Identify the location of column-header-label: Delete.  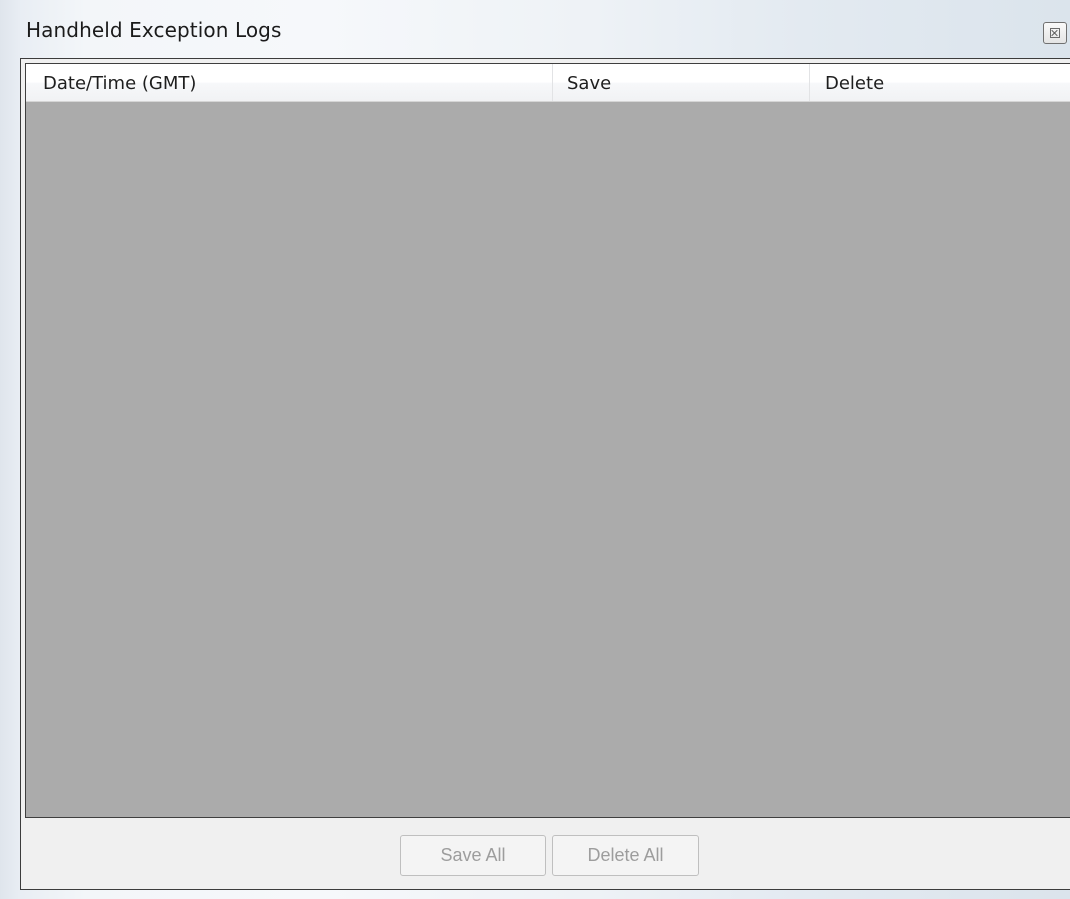
(855, 83).